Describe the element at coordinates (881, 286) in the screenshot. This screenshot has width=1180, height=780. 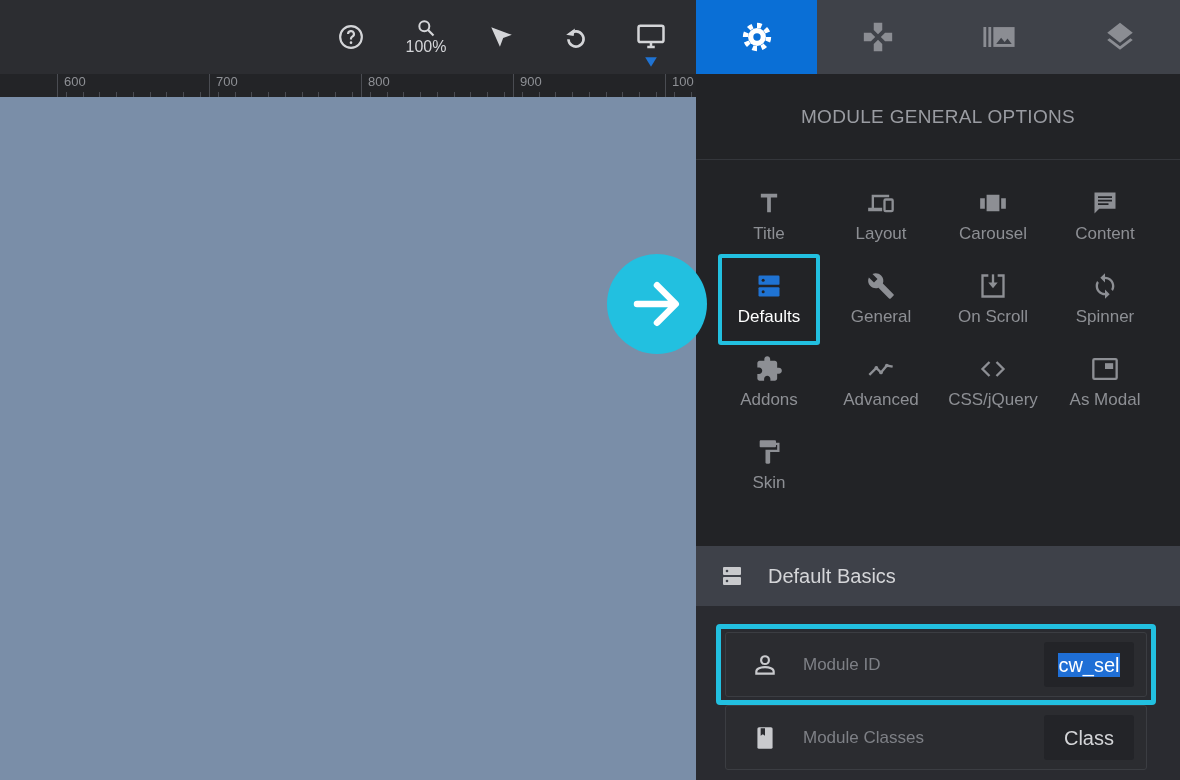
I see `wrench-icon` at that location.